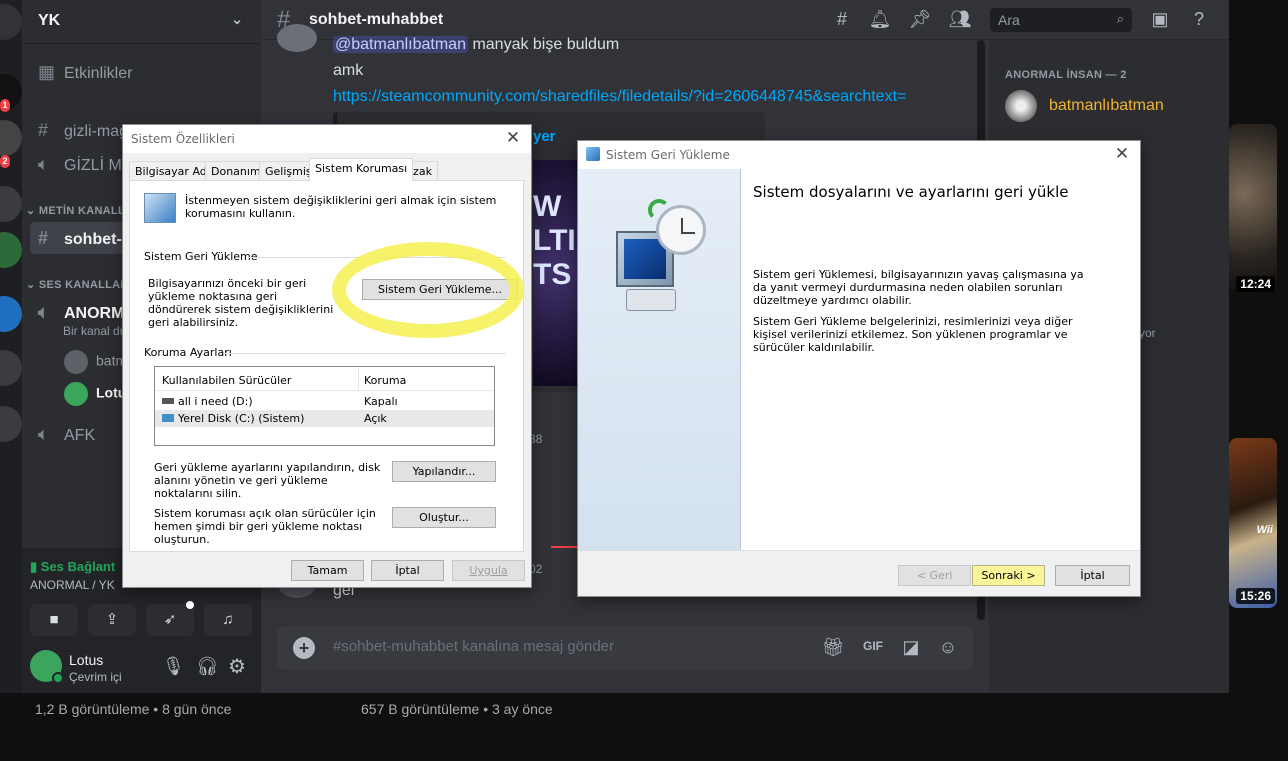  Describe the element at coordinates (11, 346) in the screenshot. I see `server-rail: 1 2` at that location.